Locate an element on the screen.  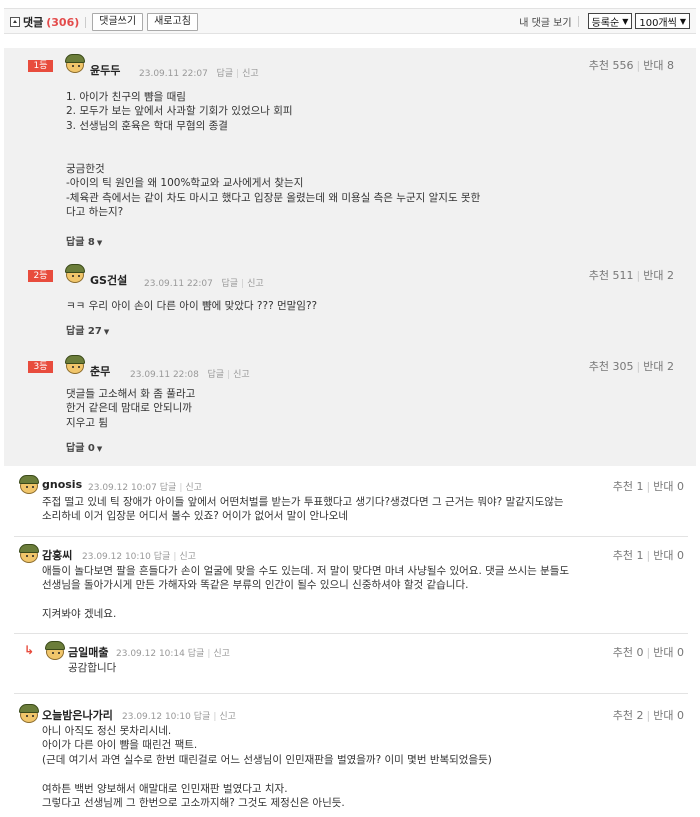
nickname: 감홍씨 is located at coordinates (57, 555).